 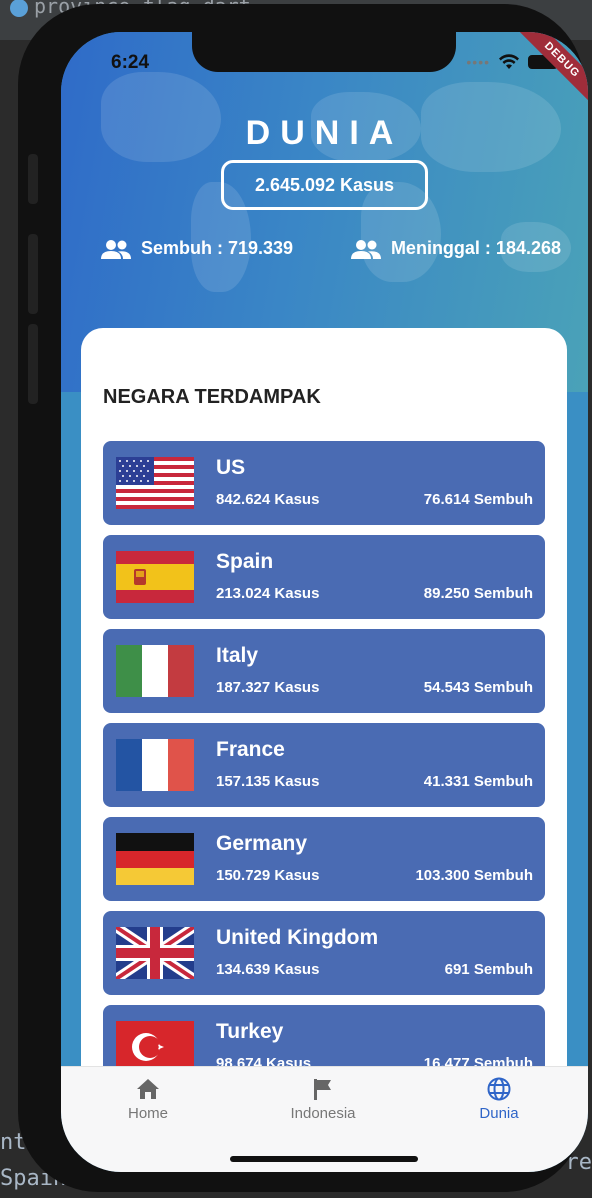 I want to click on recovered-stat: Sembuh : 719.339, so click(x=197, y=248).